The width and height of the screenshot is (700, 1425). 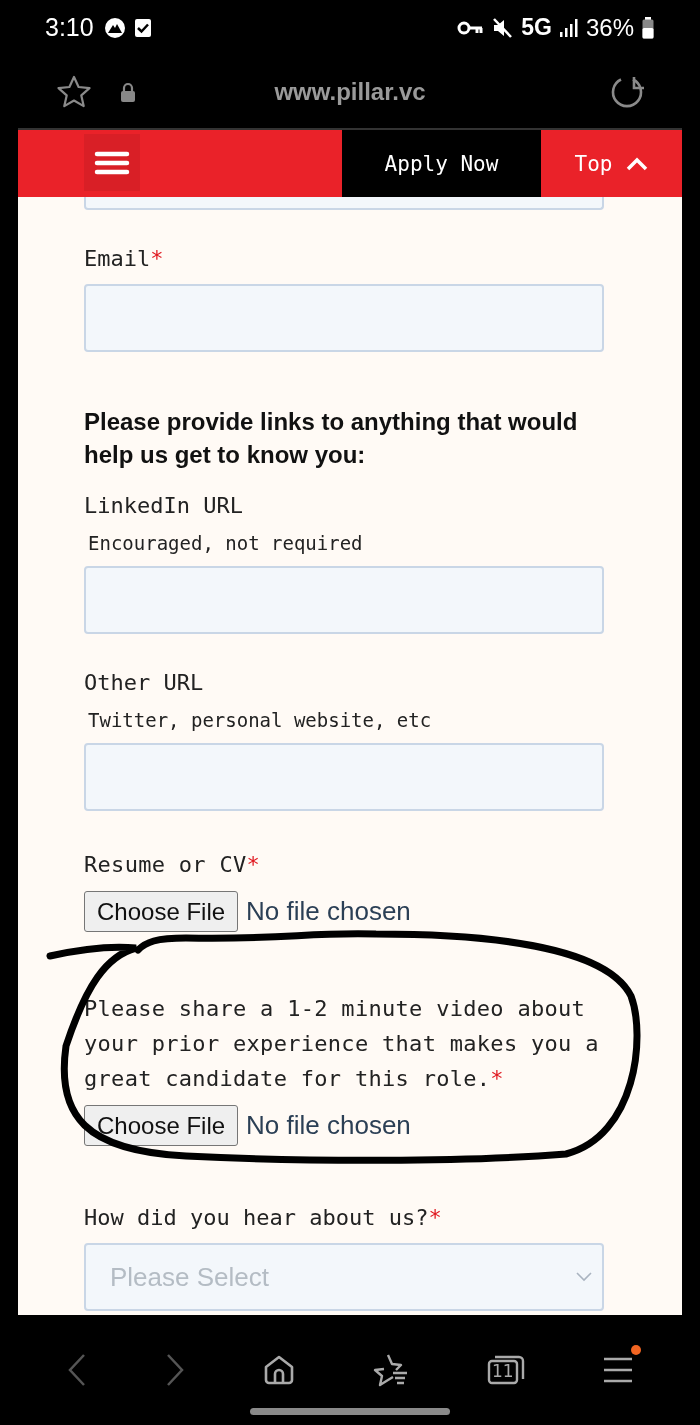 What do you see at coordinates (648, 27) in the screenshot?
I see `battery-icon` at bounding box center [648, 27].